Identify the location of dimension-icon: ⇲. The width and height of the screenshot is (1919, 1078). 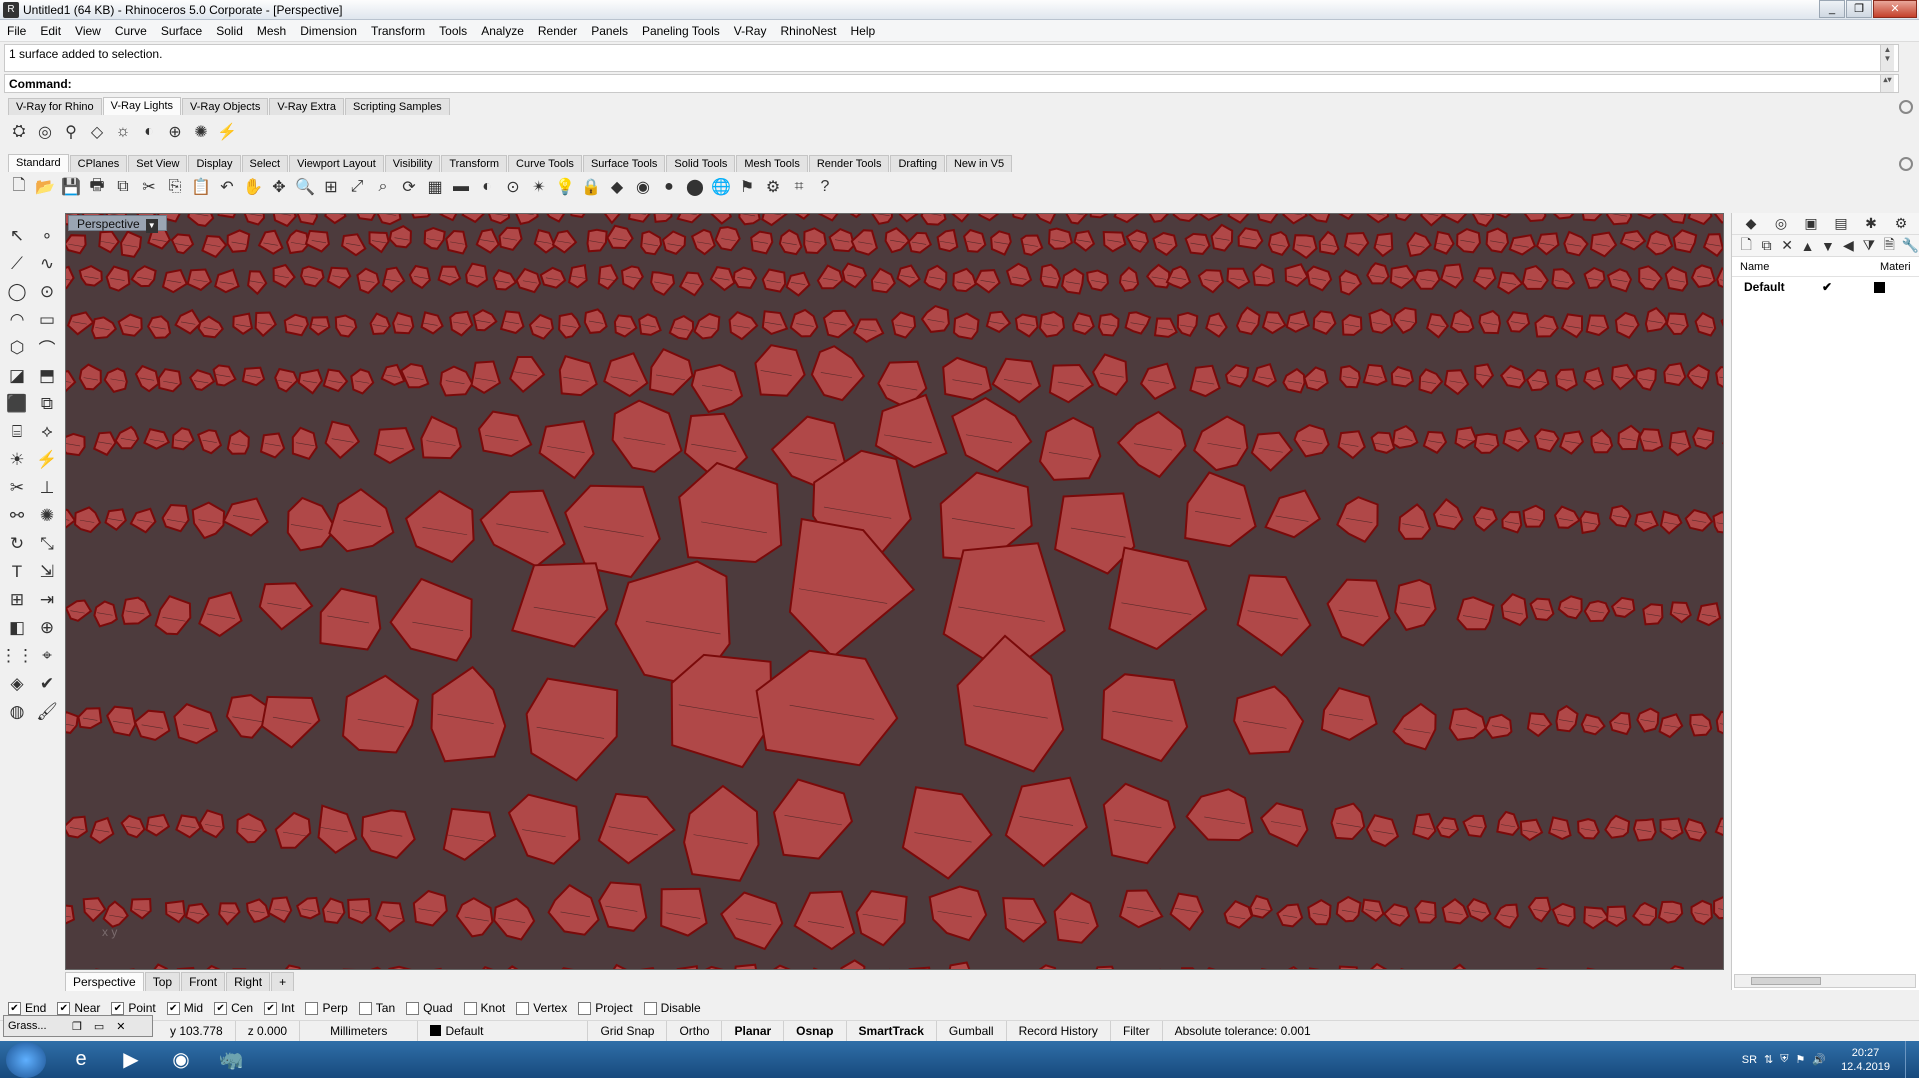
(47, 571).